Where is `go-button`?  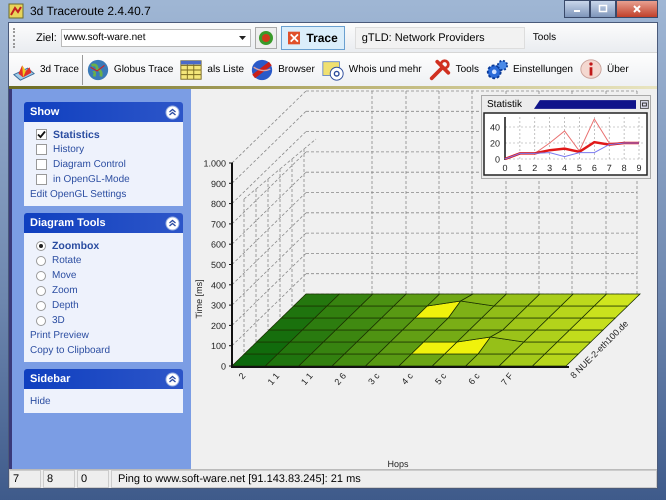
go-button is located at coordinates (265, 37).